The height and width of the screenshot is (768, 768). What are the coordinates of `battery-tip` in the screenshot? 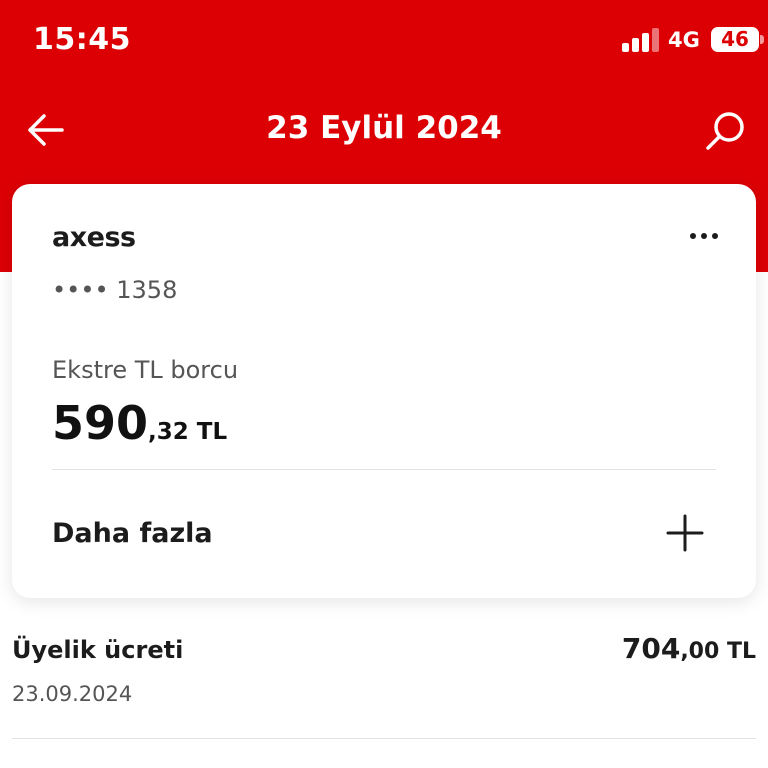 It's located at (762, 39).